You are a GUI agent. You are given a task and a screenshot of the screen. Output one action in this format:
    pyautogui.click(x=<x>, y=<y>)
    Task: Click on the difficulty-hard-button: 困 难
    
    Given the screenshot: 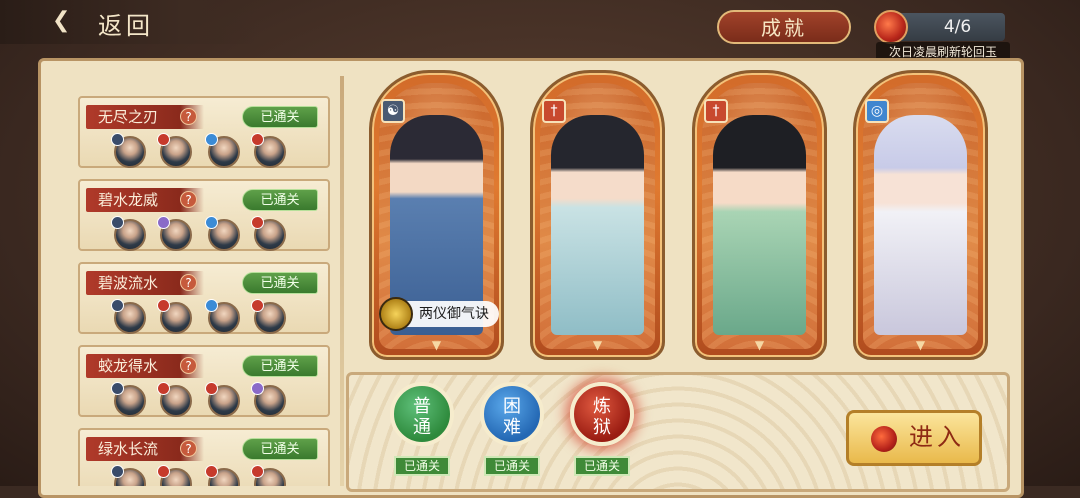 What is the action you would take?
    pyautogui.click(x=512, y=414)
    